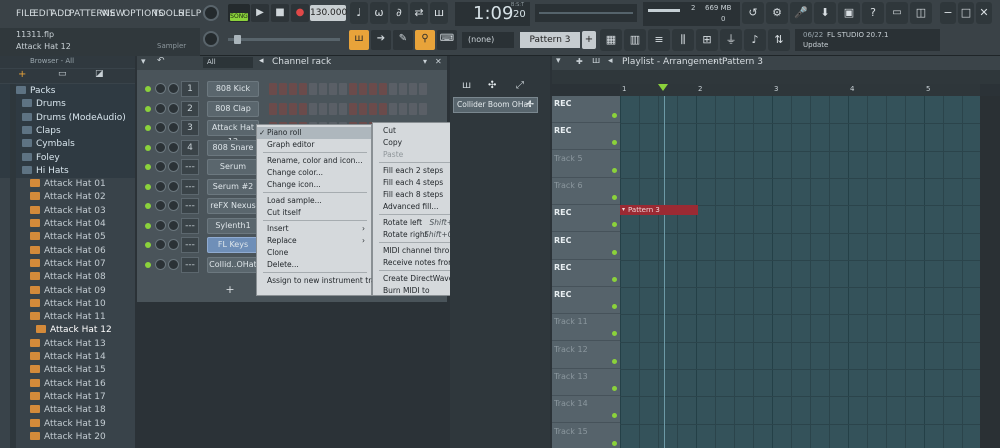  What do you see at coordinates (67, 224) in the screenshot?
I see `browser-file: Attack Hat 04` at bounding box center [67, 224].